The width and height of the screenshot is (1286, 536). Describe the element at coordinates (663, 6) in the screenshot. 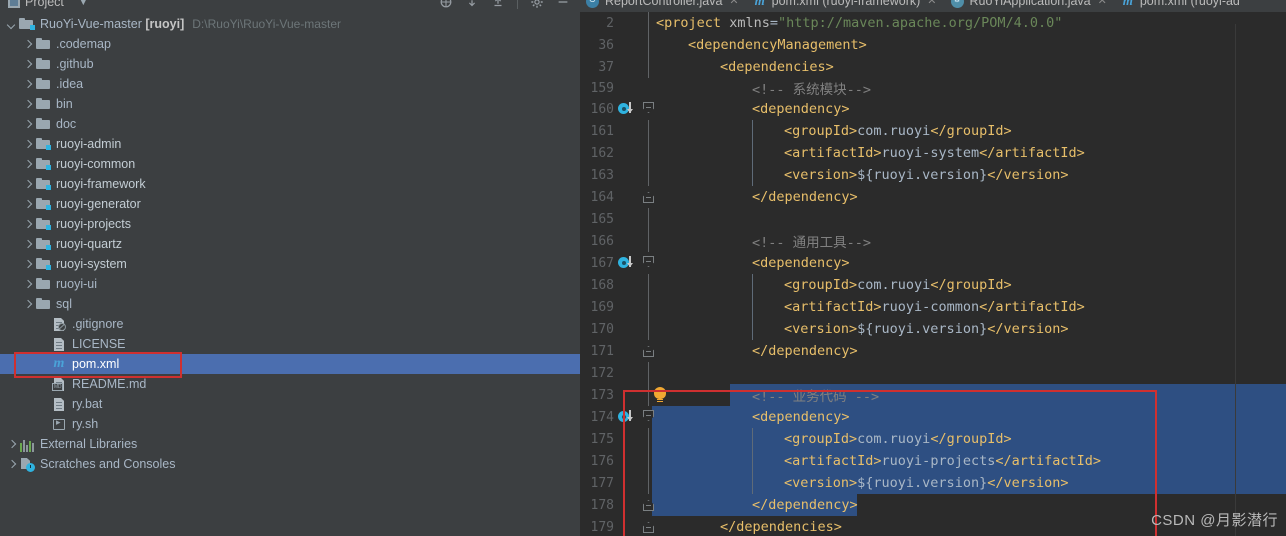

I see `editor-tab-reportcontroller-java: ReportController.java ✕` at that location.